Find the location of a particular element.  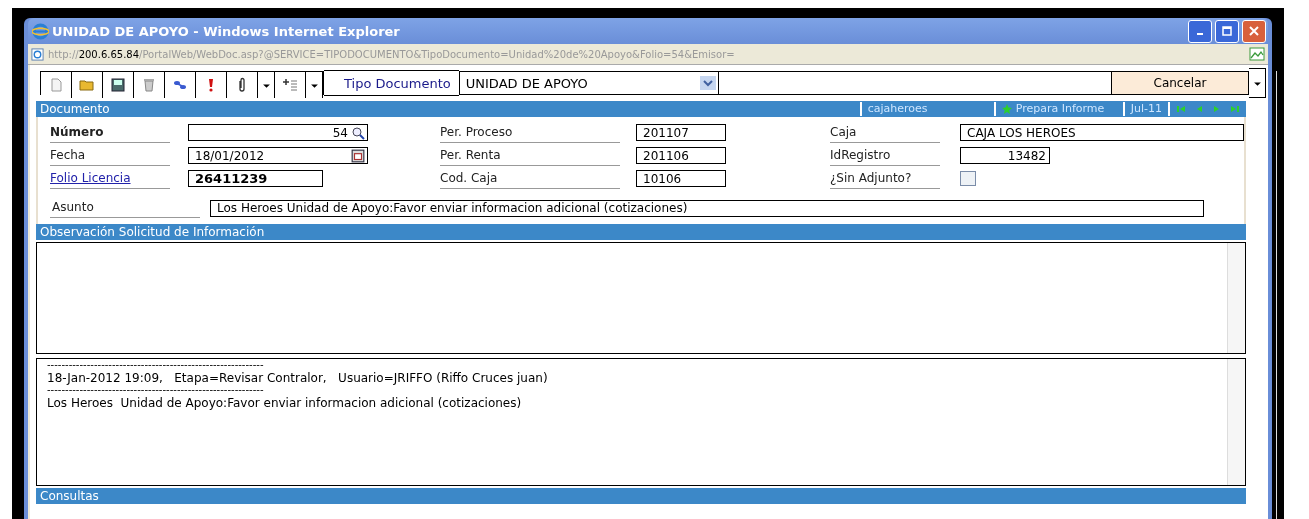

input-field: 10106 is located at coordinates (681, 178).